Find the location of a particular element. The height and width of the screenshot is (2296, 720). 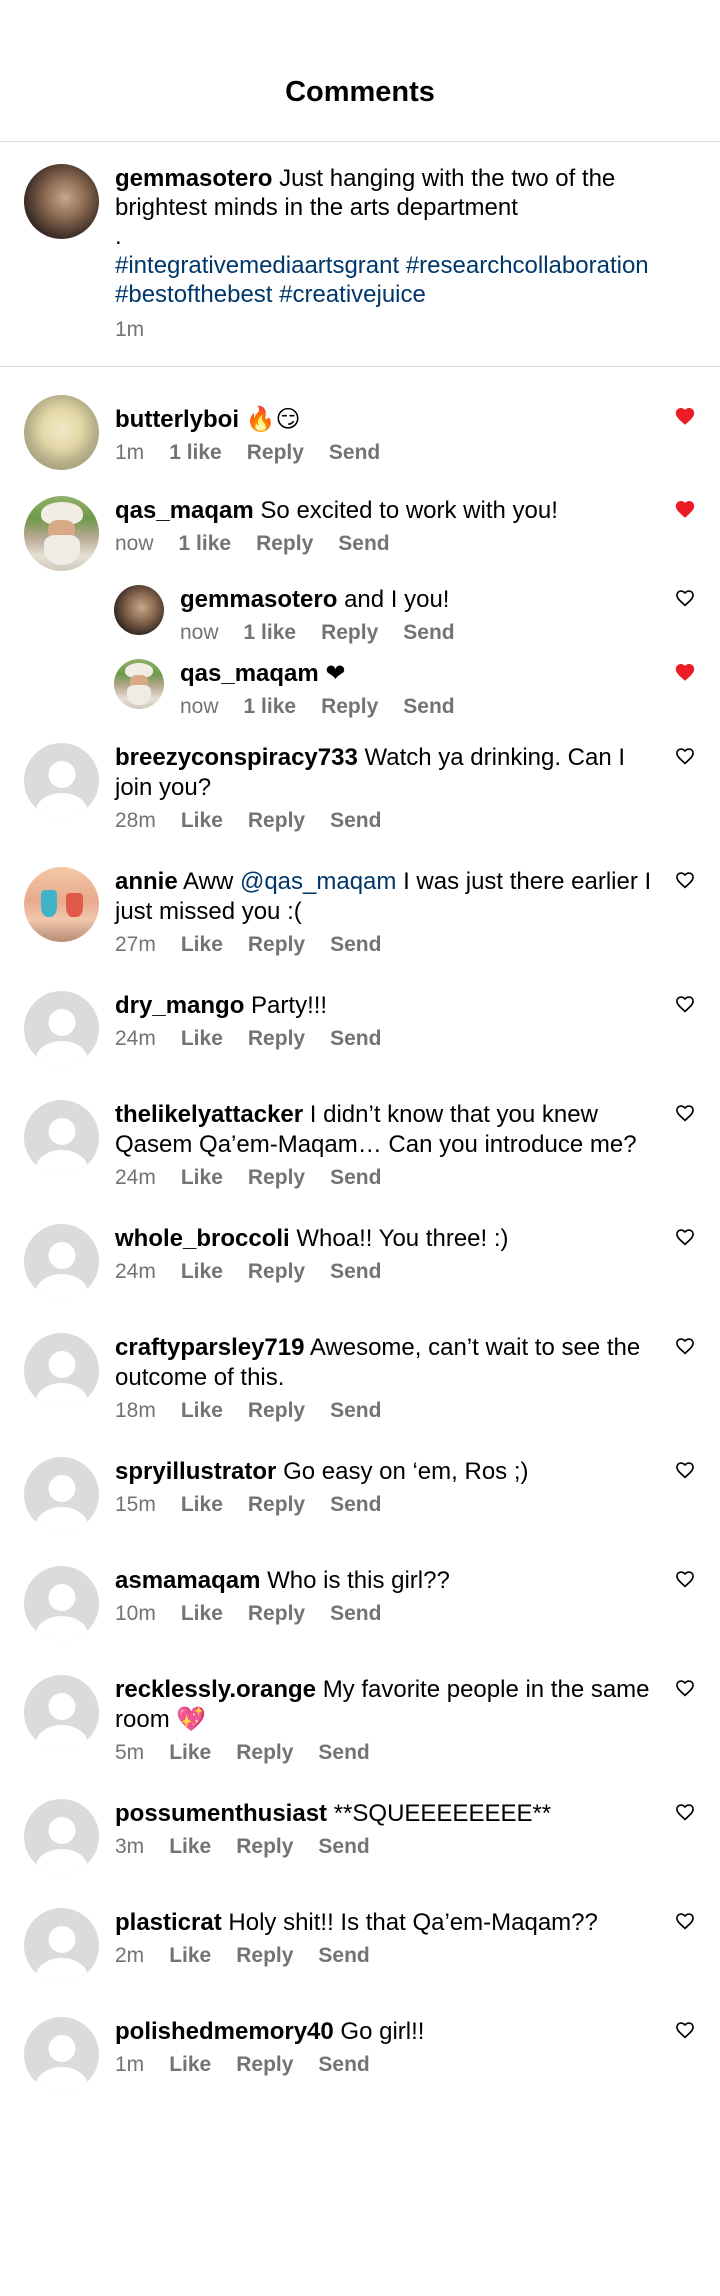

comment-username: asmamaqam is located at coordinates (187, 1580).